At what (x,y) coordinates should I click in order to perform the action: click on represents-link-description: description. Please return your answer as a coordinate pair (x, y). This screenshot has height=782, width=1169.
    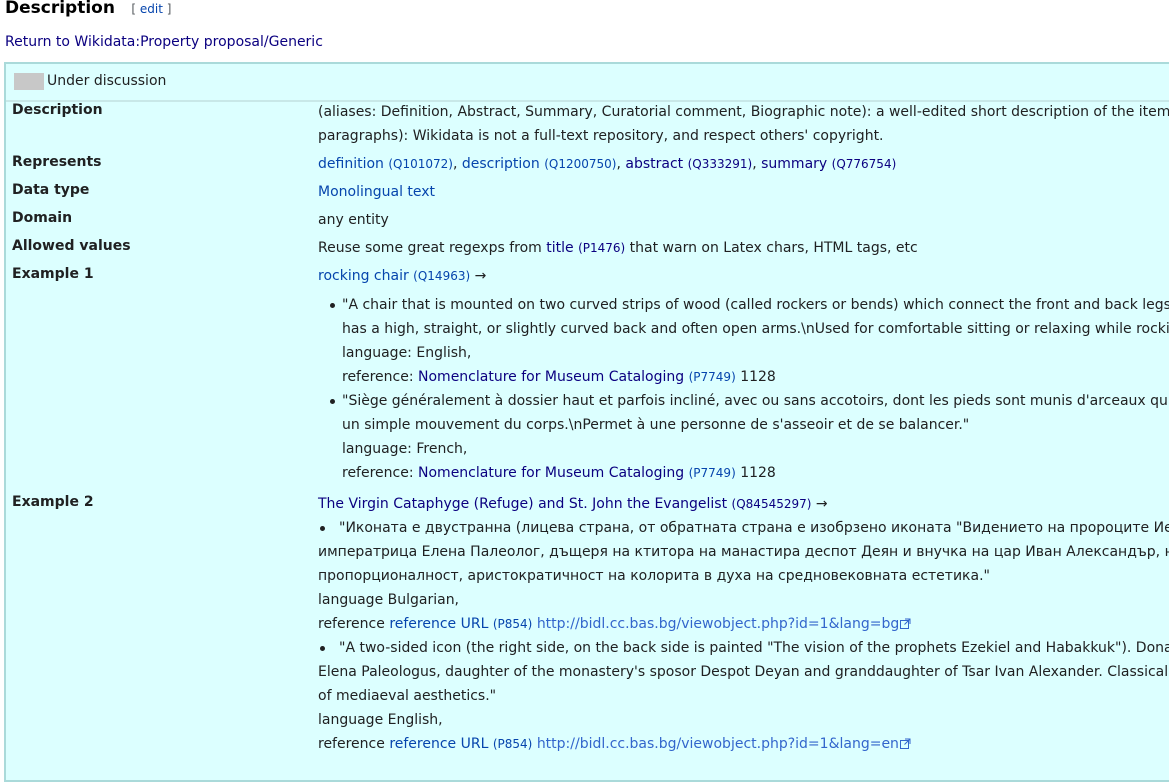
    Looking at the image, I should click on (501, 164).